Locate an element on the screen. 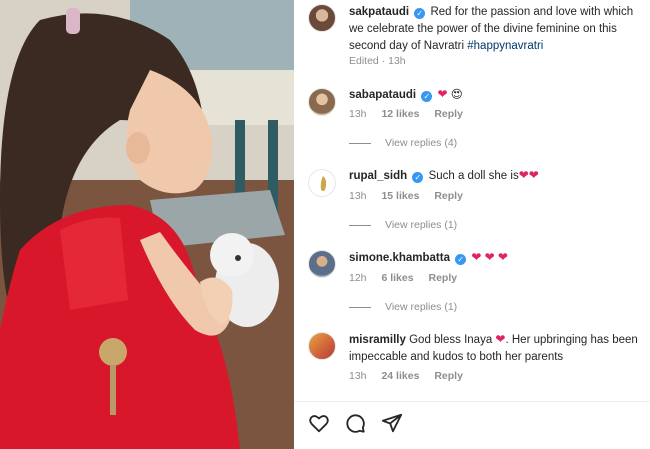  comment-meta: 13h 12 likes Reply is located at coordinates (412, 114).